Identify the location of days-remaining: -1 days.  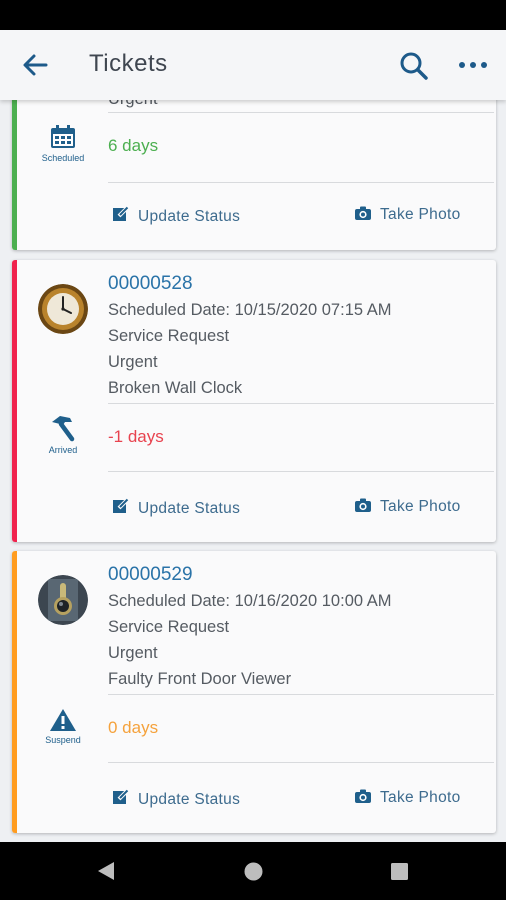
(136, 436).